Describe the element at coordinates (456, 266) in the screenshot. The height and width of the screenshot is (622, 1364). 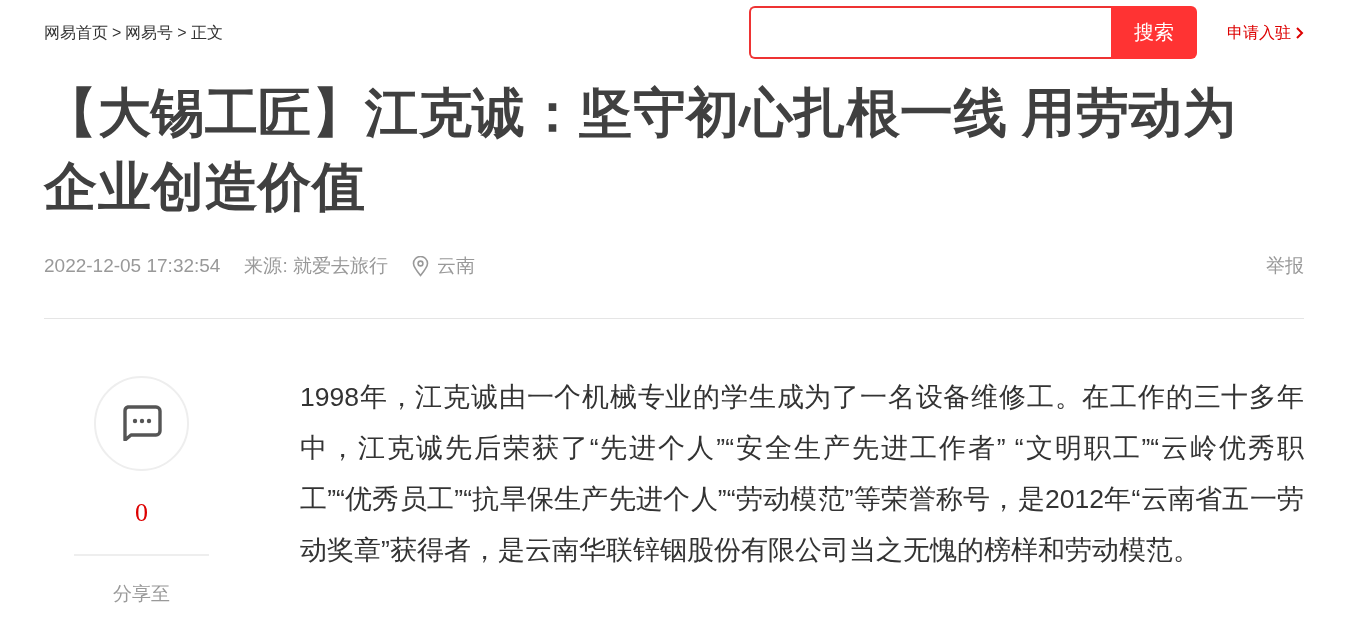
I see `location-text: 云南` at that location.